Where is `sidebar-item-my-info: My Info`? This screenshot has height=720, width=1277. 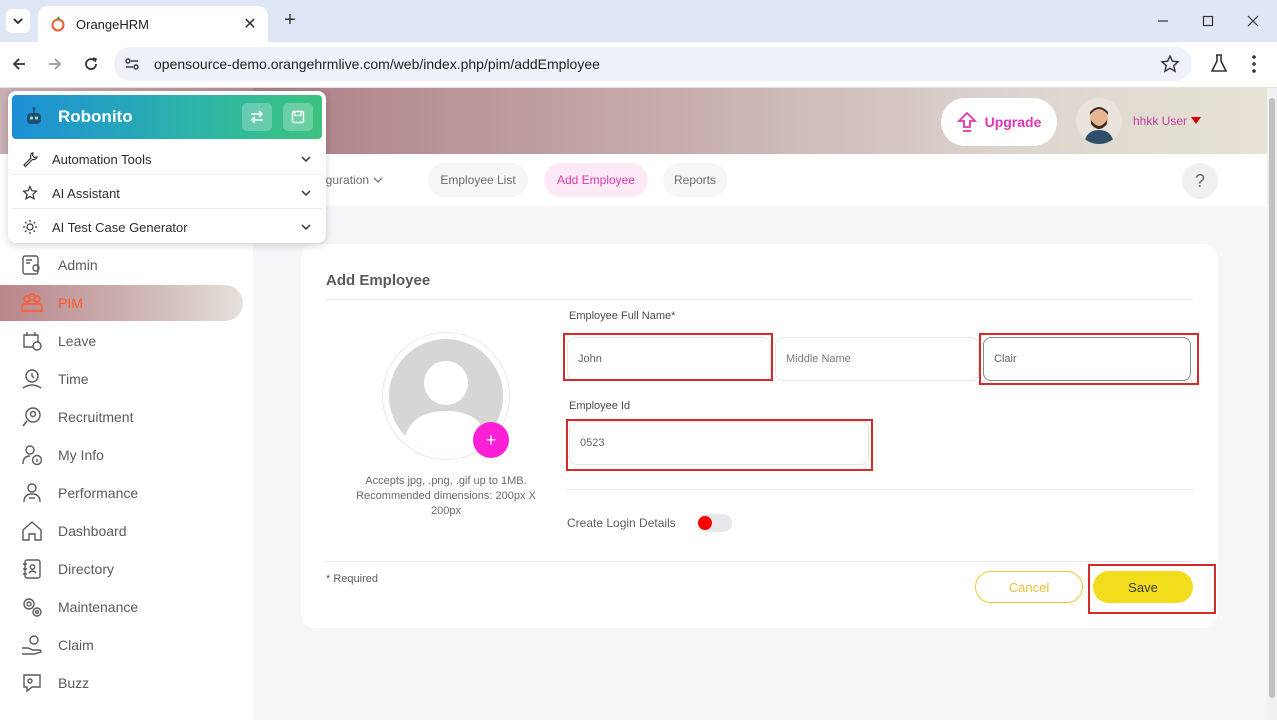
sidebar-item-my-info: My Info is located at coordinates (121, 455).